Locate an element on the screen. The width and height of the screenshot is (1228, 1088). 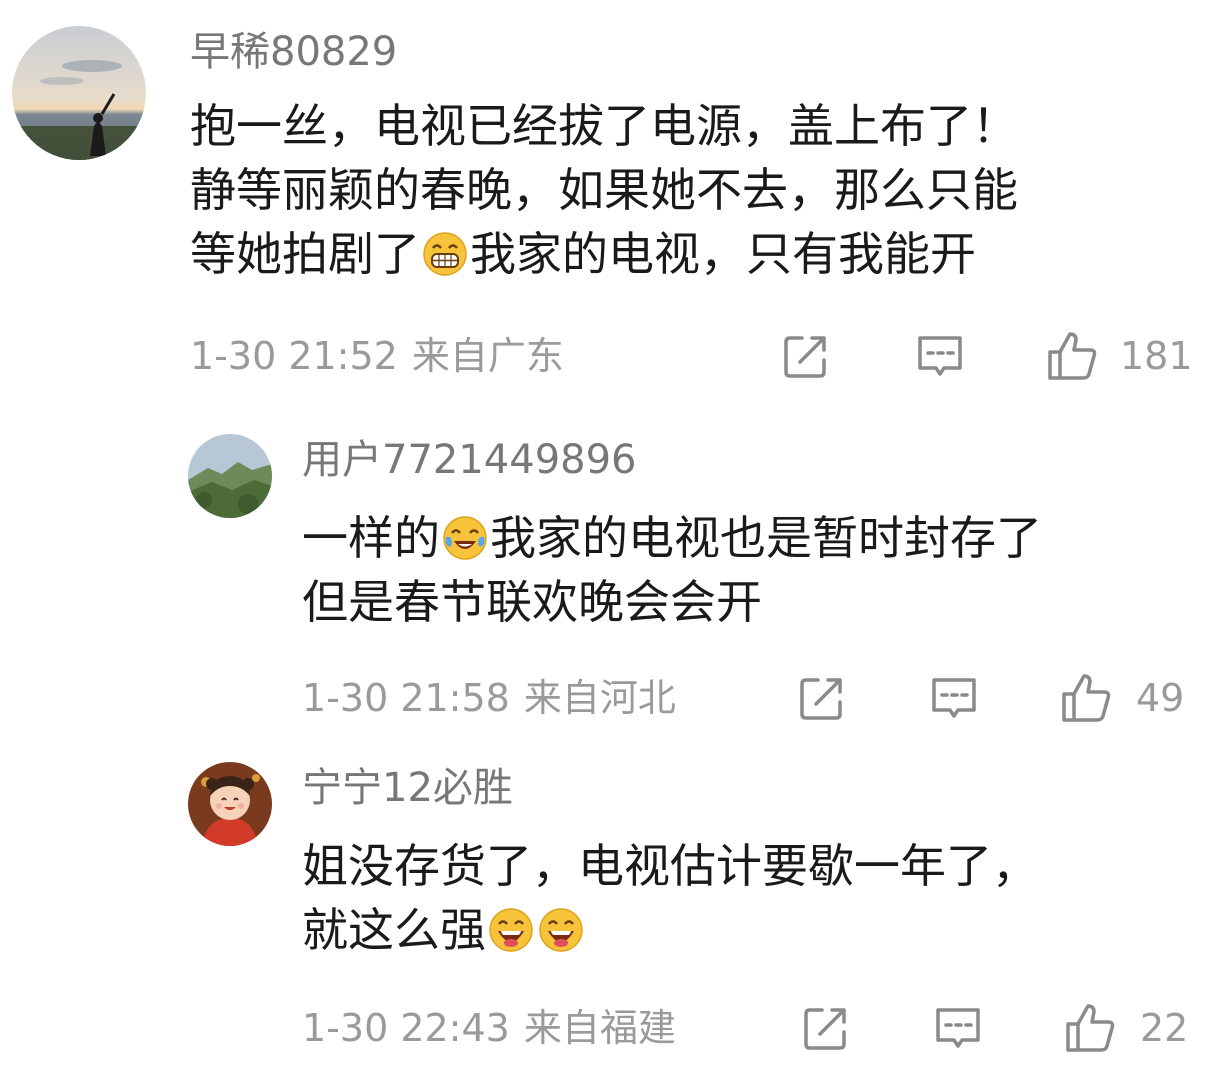
username: 早稀80829 is located at coordinates (293, 52).